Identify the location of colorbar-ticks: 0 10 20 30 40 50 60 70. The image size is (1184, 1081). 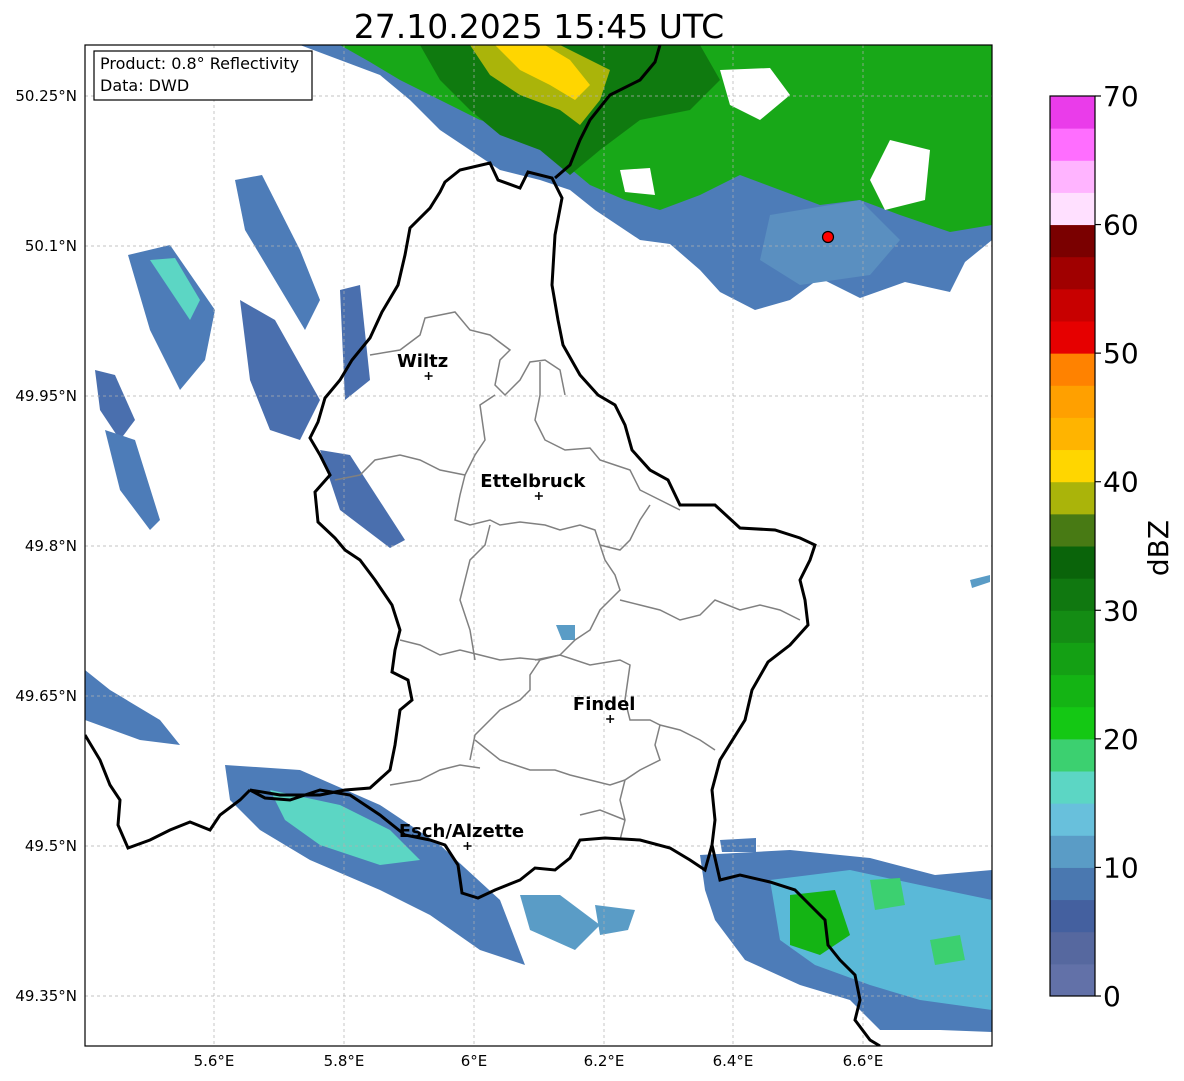
(1117, 546).